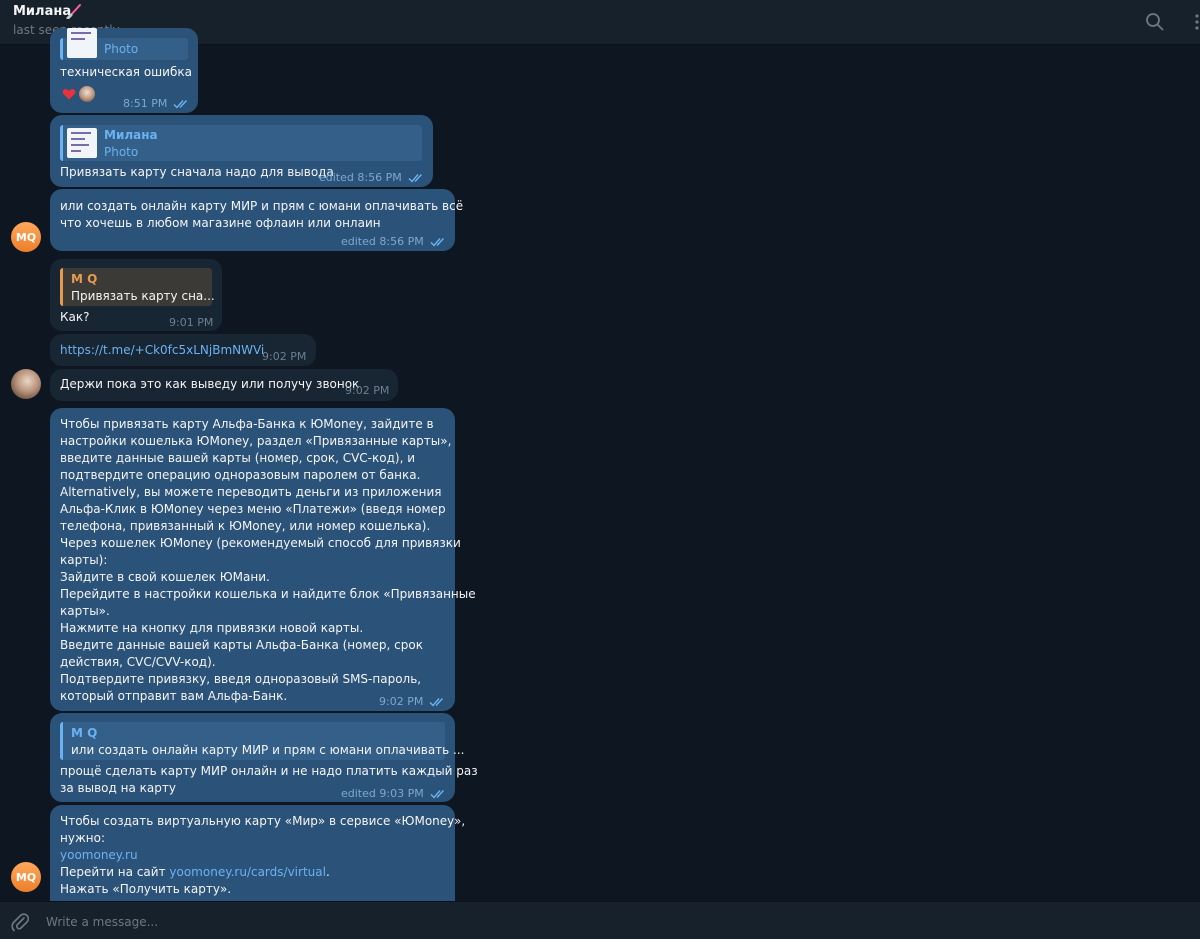  What do you see at coordinates (197, 172) in the screenshot?
I see `message-text: Привязать карту сначала надо для вывода` at bounding box center [197, 172].